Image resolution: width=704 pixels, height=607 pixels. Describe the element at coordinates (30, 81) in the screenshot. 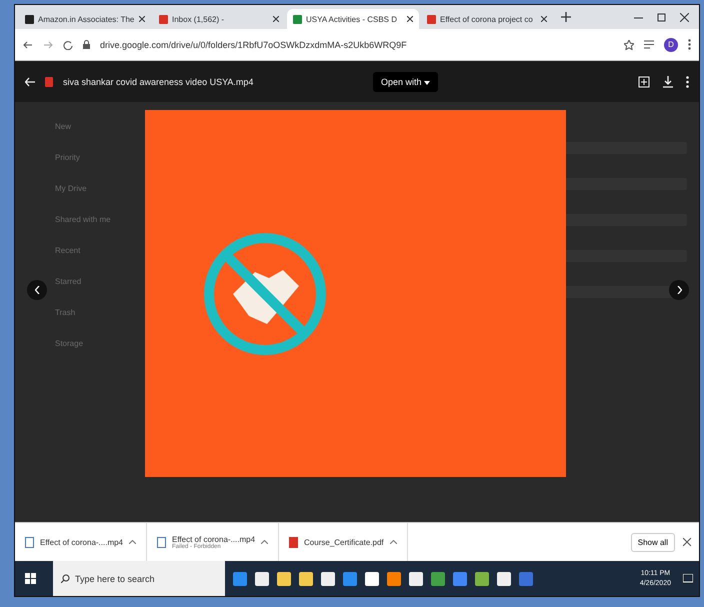

I see `back-arrow-icon` at that location.